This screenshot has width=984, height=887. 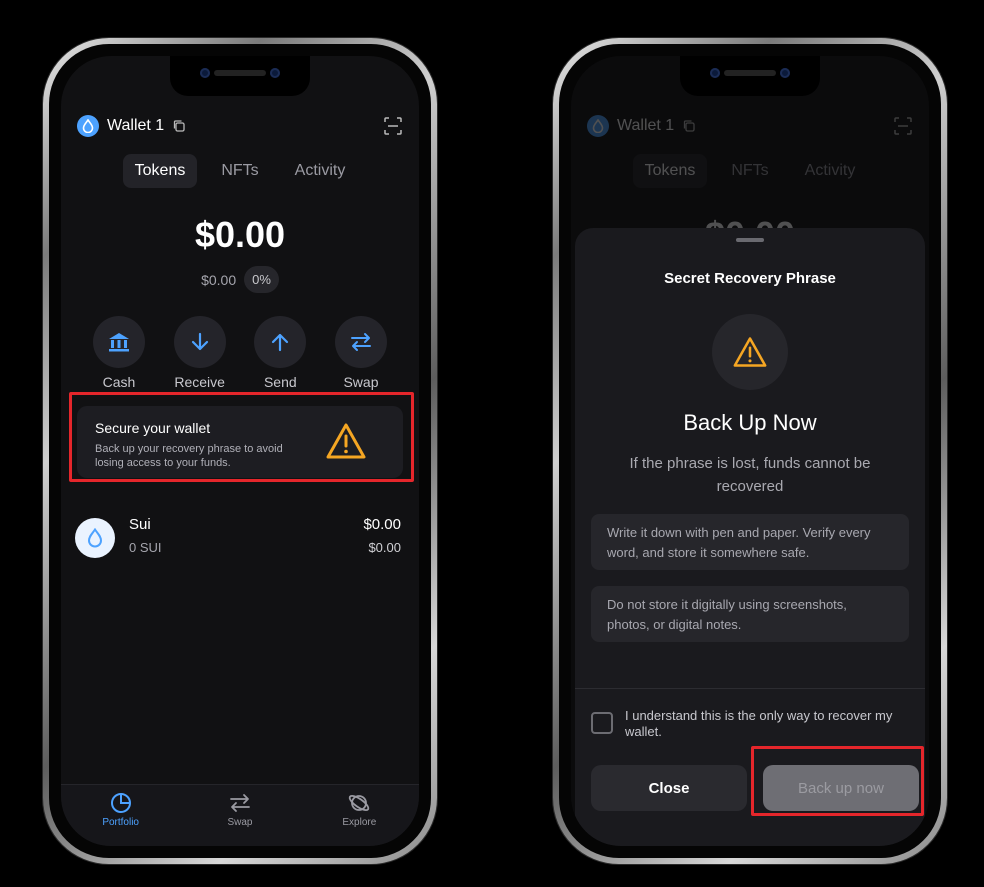 I want to click on cash-label: Cash, so click(x=119, y=382).